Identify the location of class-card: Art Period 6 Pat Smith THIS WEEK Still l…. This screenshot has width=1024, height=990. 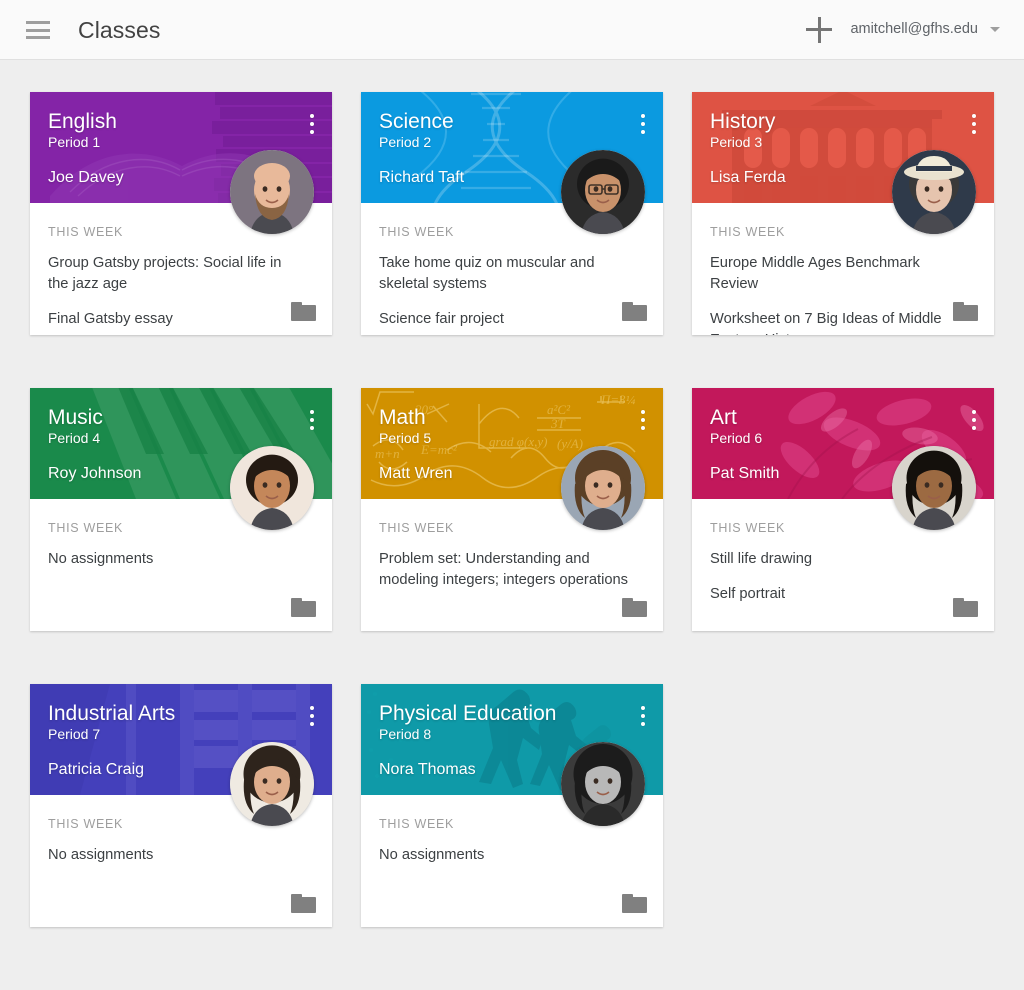
(843, 509).